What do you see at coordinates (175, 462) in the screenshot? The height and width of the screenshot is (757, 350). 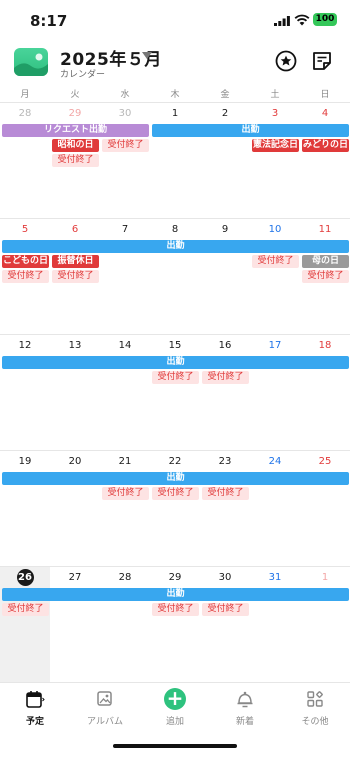 I see `day-number: 22` at bounding box center [175, 462].